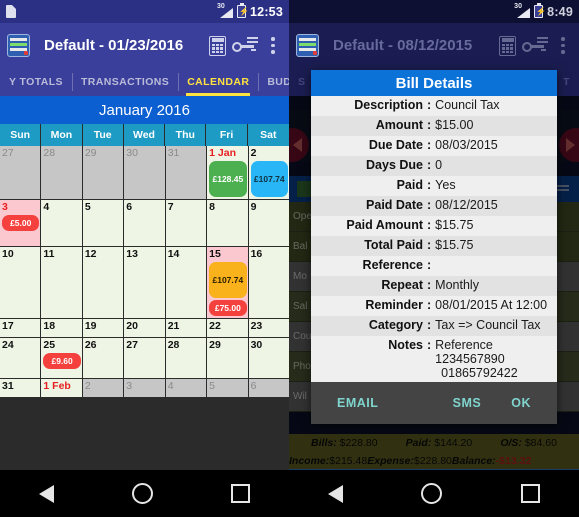  Describe the element at coordinates (466, 205) in the screenshot. I see `dialog-field-value: 08/12/2015` at that location.